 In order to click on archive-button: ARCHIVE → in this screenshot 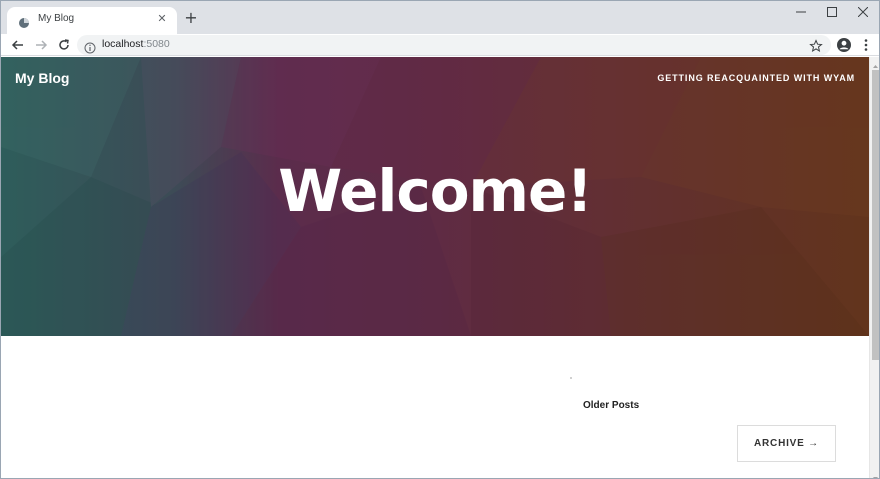, I will do `click(786, 443)`.